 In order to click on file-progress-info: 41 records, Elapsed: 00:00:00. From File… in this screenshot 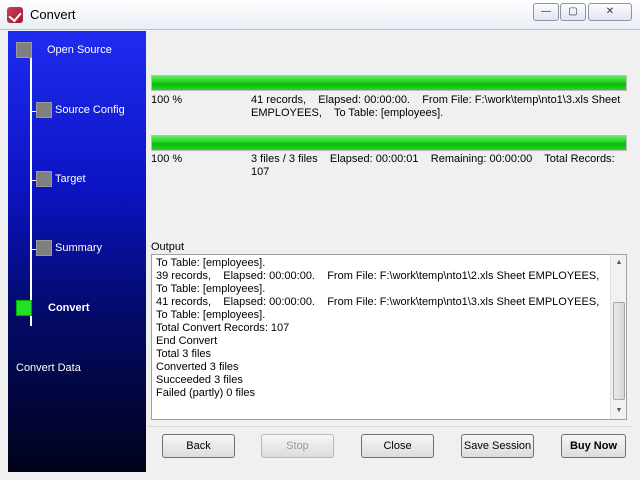, I will do `click(437, 106)`.